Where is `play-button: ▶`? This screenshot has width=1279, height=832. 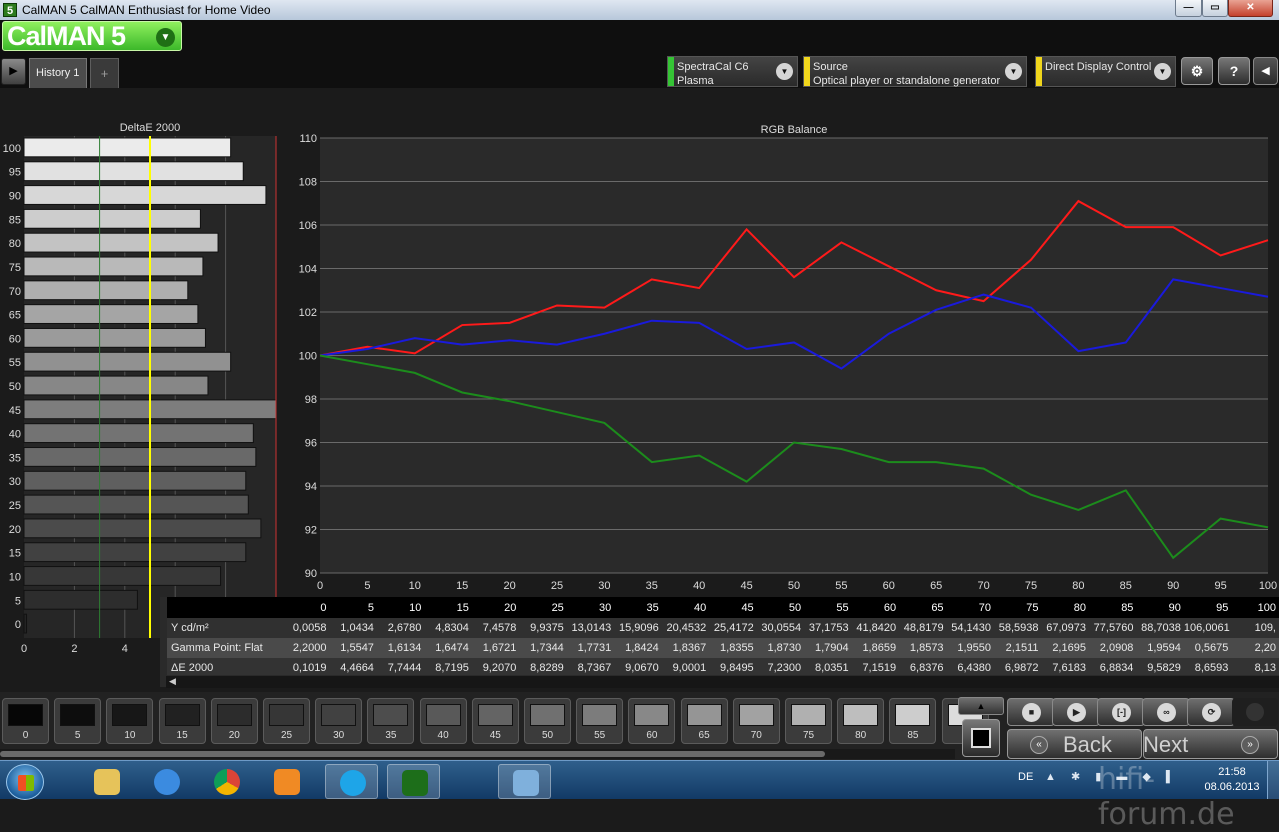
play-button: ▶ is located at coordinates (1076, 712).